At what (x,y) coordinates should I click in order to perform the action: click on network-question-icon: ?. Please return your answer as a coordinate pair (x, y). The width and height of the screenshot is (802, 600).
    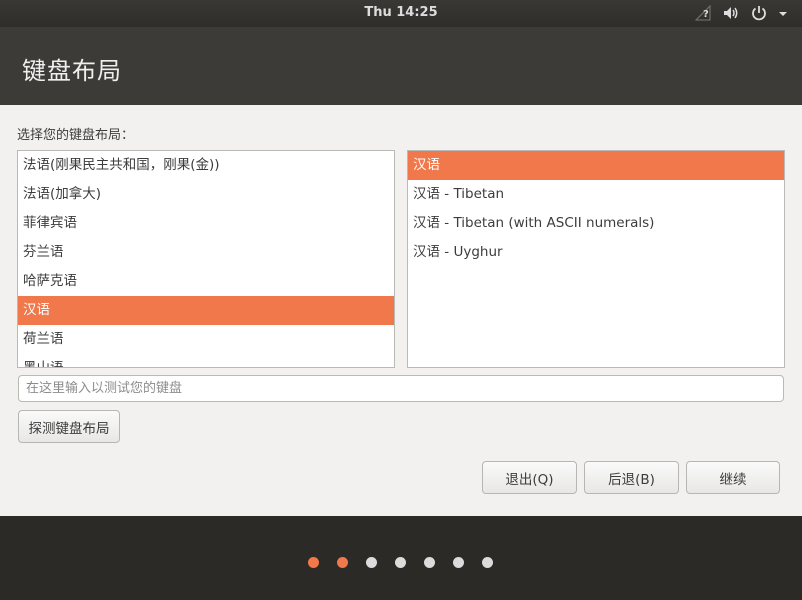
    Looking at the image, I should click on (703, 13).